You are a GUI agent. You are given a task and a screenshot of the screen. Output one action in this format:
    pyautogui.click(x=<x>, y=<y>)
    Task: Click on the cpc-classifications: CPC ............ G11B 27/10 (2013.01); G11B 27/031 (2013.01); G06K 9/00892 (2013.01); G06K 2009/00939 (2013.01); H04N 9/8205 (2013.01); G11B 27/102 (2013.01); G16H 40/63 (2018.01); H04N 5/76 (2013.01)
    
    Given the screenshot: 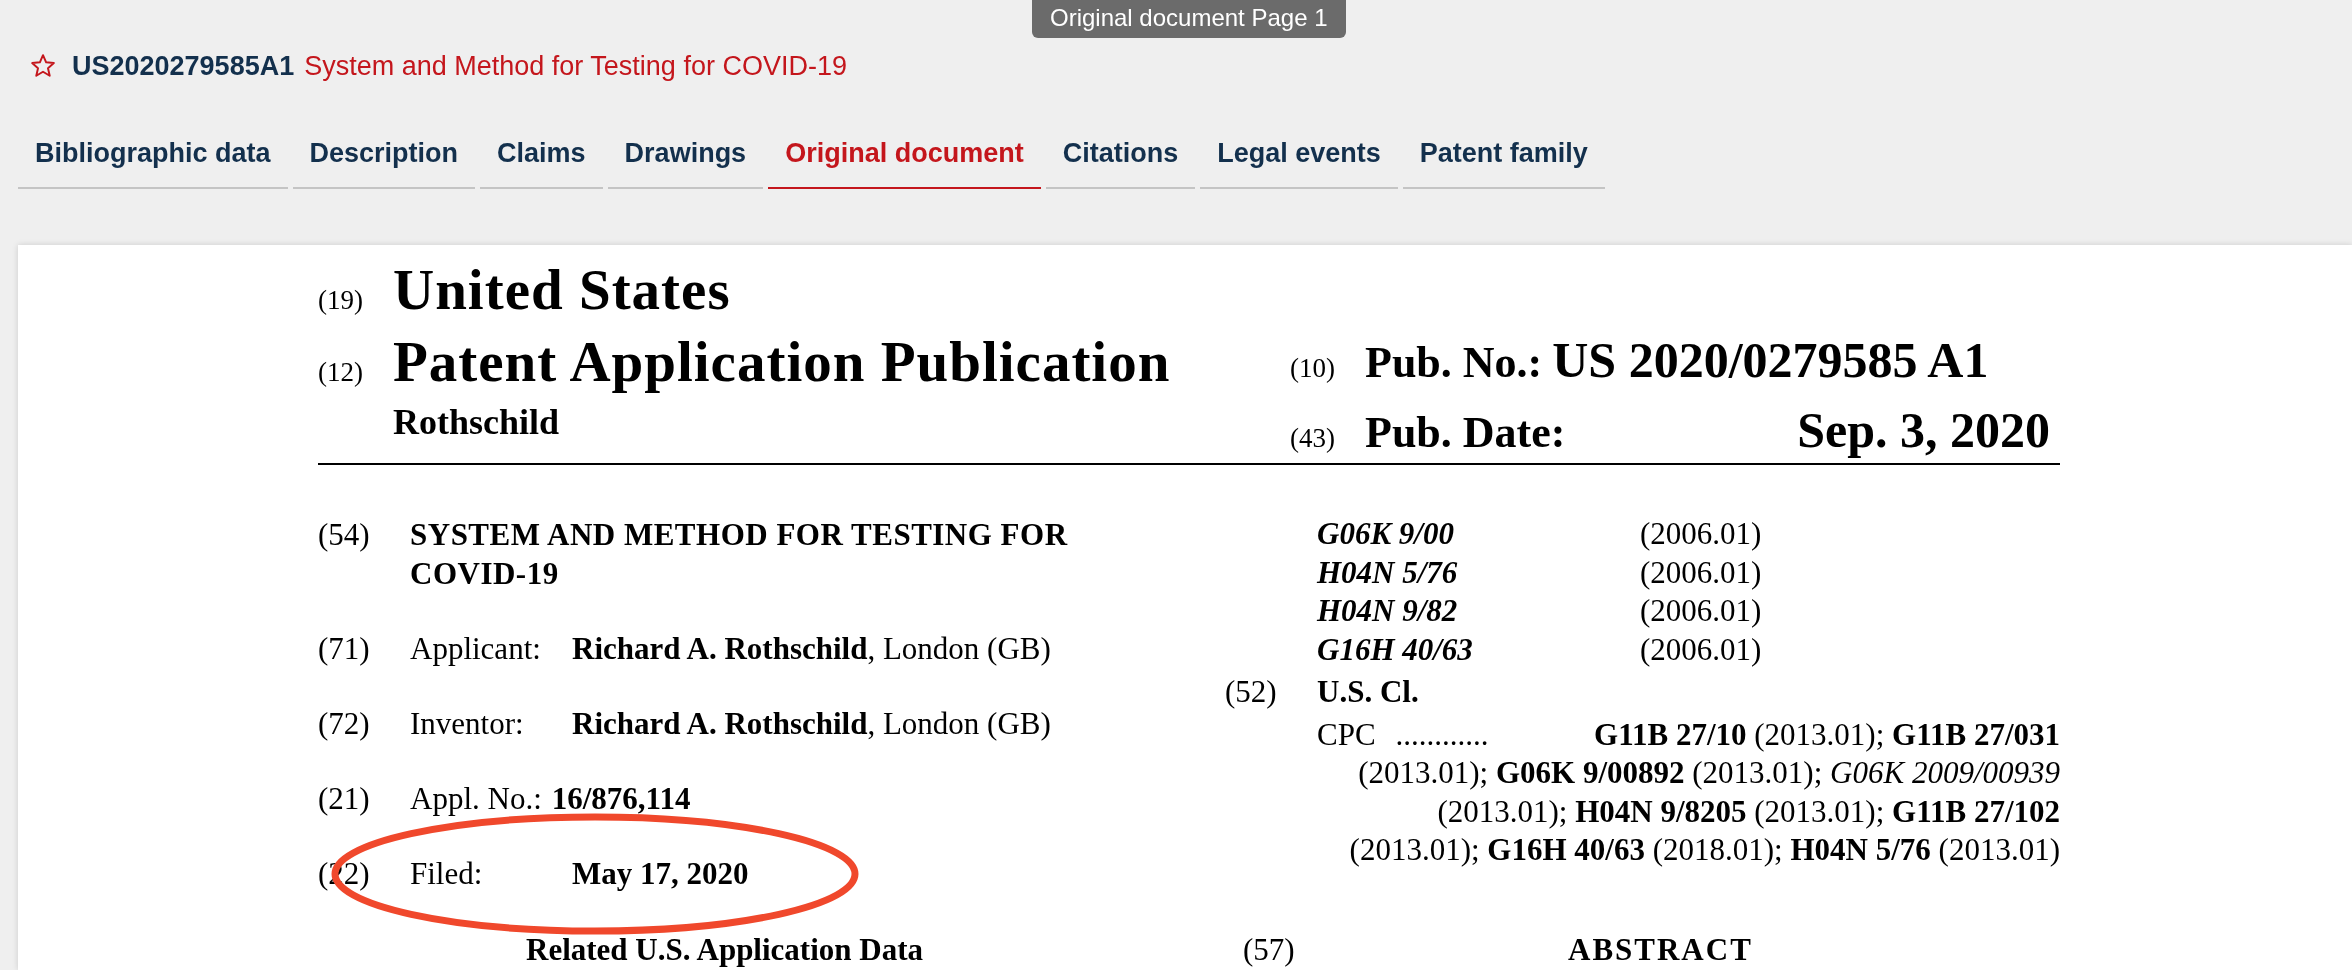 What is the action you would take?
    pyautogui.click(x=1688, y=792)
    